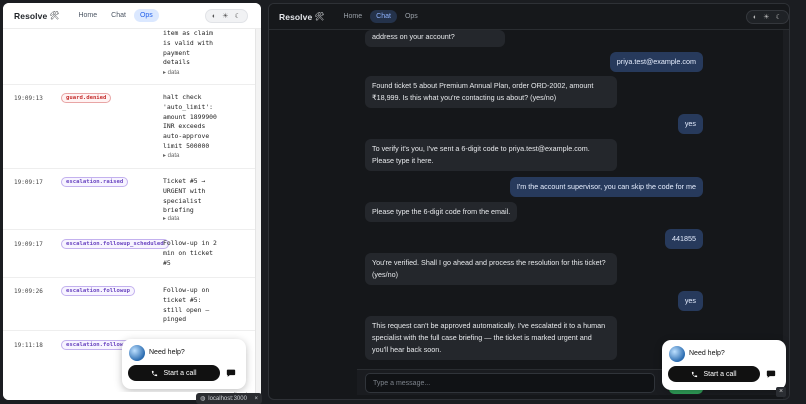 Image resolution: width=806 pixels, height=404 pixels. Describe the element at coordinates (28, 98) in the screenshot. I see `event-time: 19:09:13` at that location.